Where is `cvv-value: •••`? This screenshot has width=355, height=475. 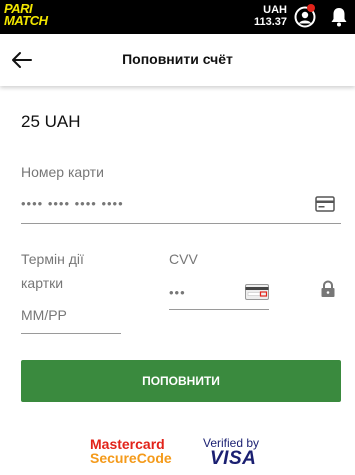 cvv-value: ••• is located at coordinates (177, 292).